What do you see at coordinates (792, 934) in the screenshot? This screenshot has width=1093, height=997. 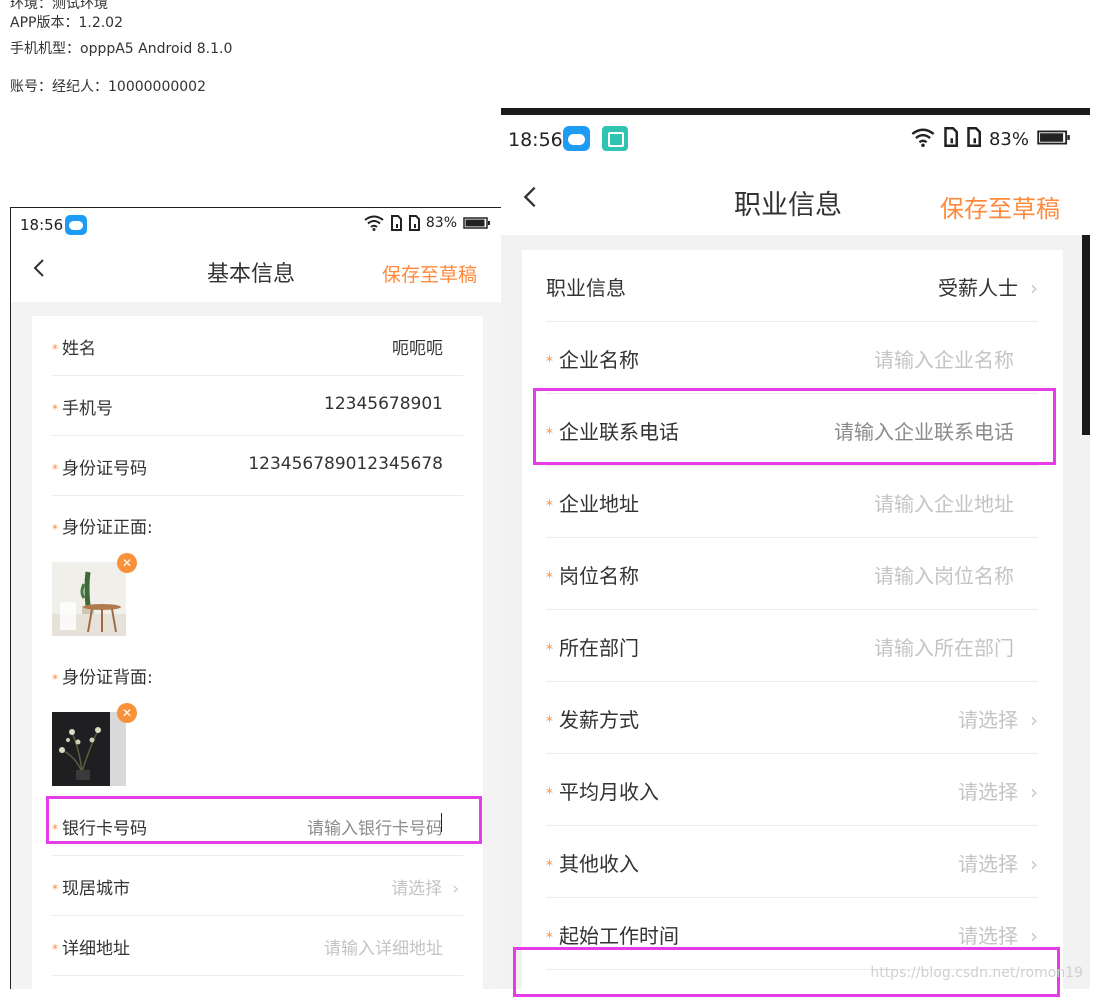 I see `form-row-work-start: * 起始工作时间 请选择 ›` at bounding box center [792, 934].